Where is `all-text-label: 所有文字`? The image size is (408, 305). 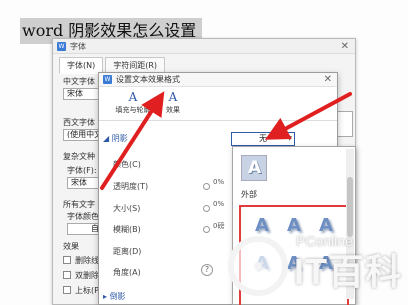 all-text-label: 所有文字 is located at coordinates (79, 204).